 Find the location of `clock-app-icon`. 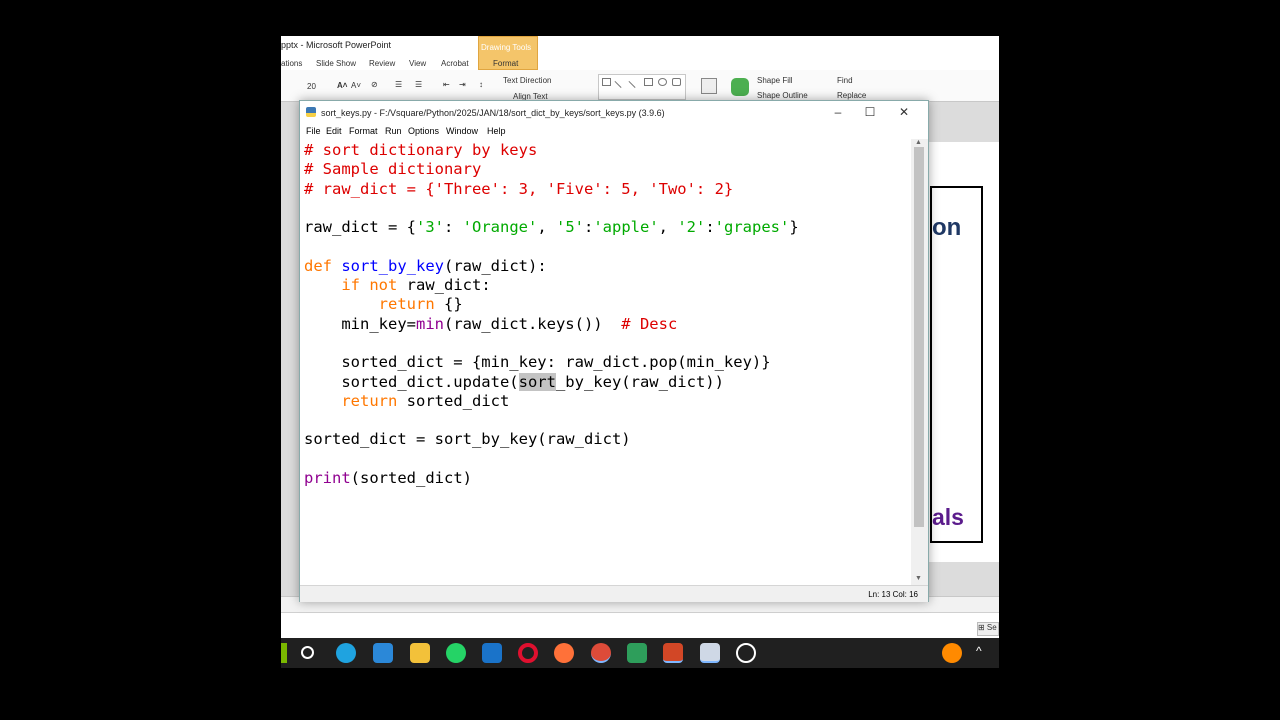

clock-app-icon is located at coordinates (746, 653).